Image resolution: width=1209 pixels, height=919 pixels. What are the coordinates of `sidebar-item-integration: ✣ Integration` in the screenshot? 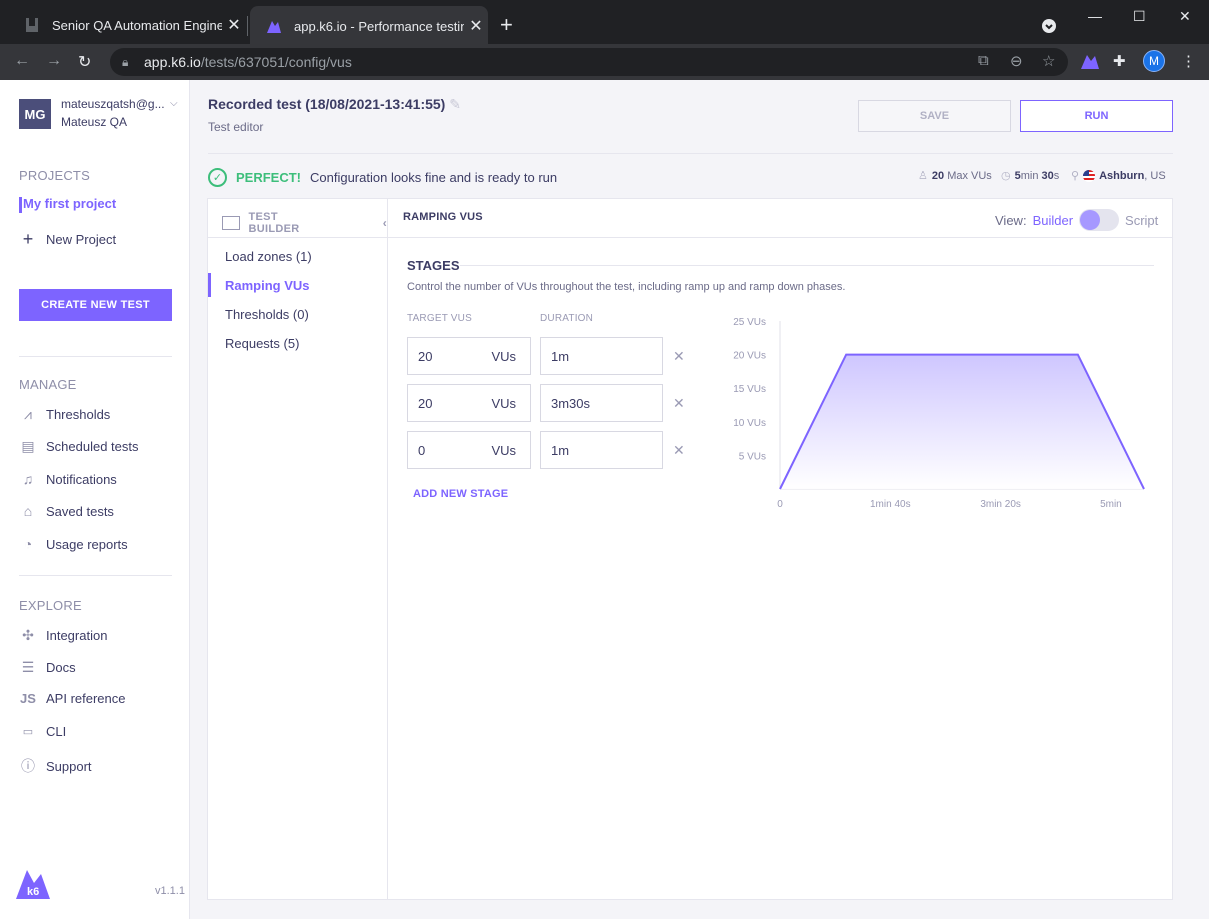 It's located at (63, 635).